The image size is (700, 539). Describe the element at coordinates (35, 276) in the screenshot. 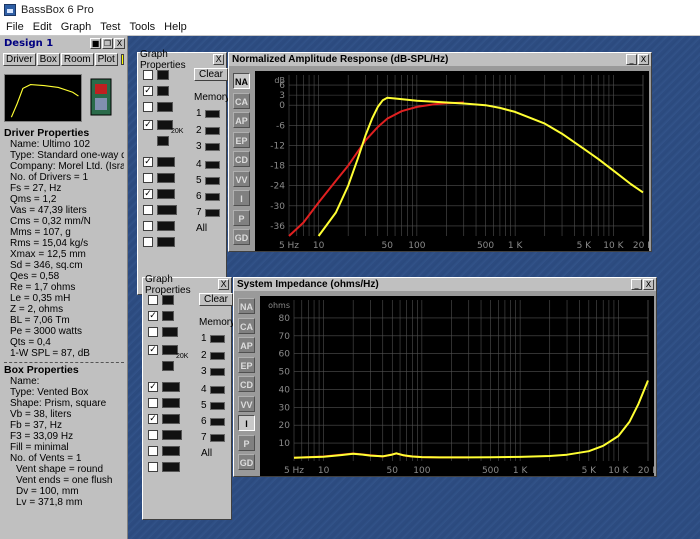

I see `driver-property: Qes = 0,58` at that location.